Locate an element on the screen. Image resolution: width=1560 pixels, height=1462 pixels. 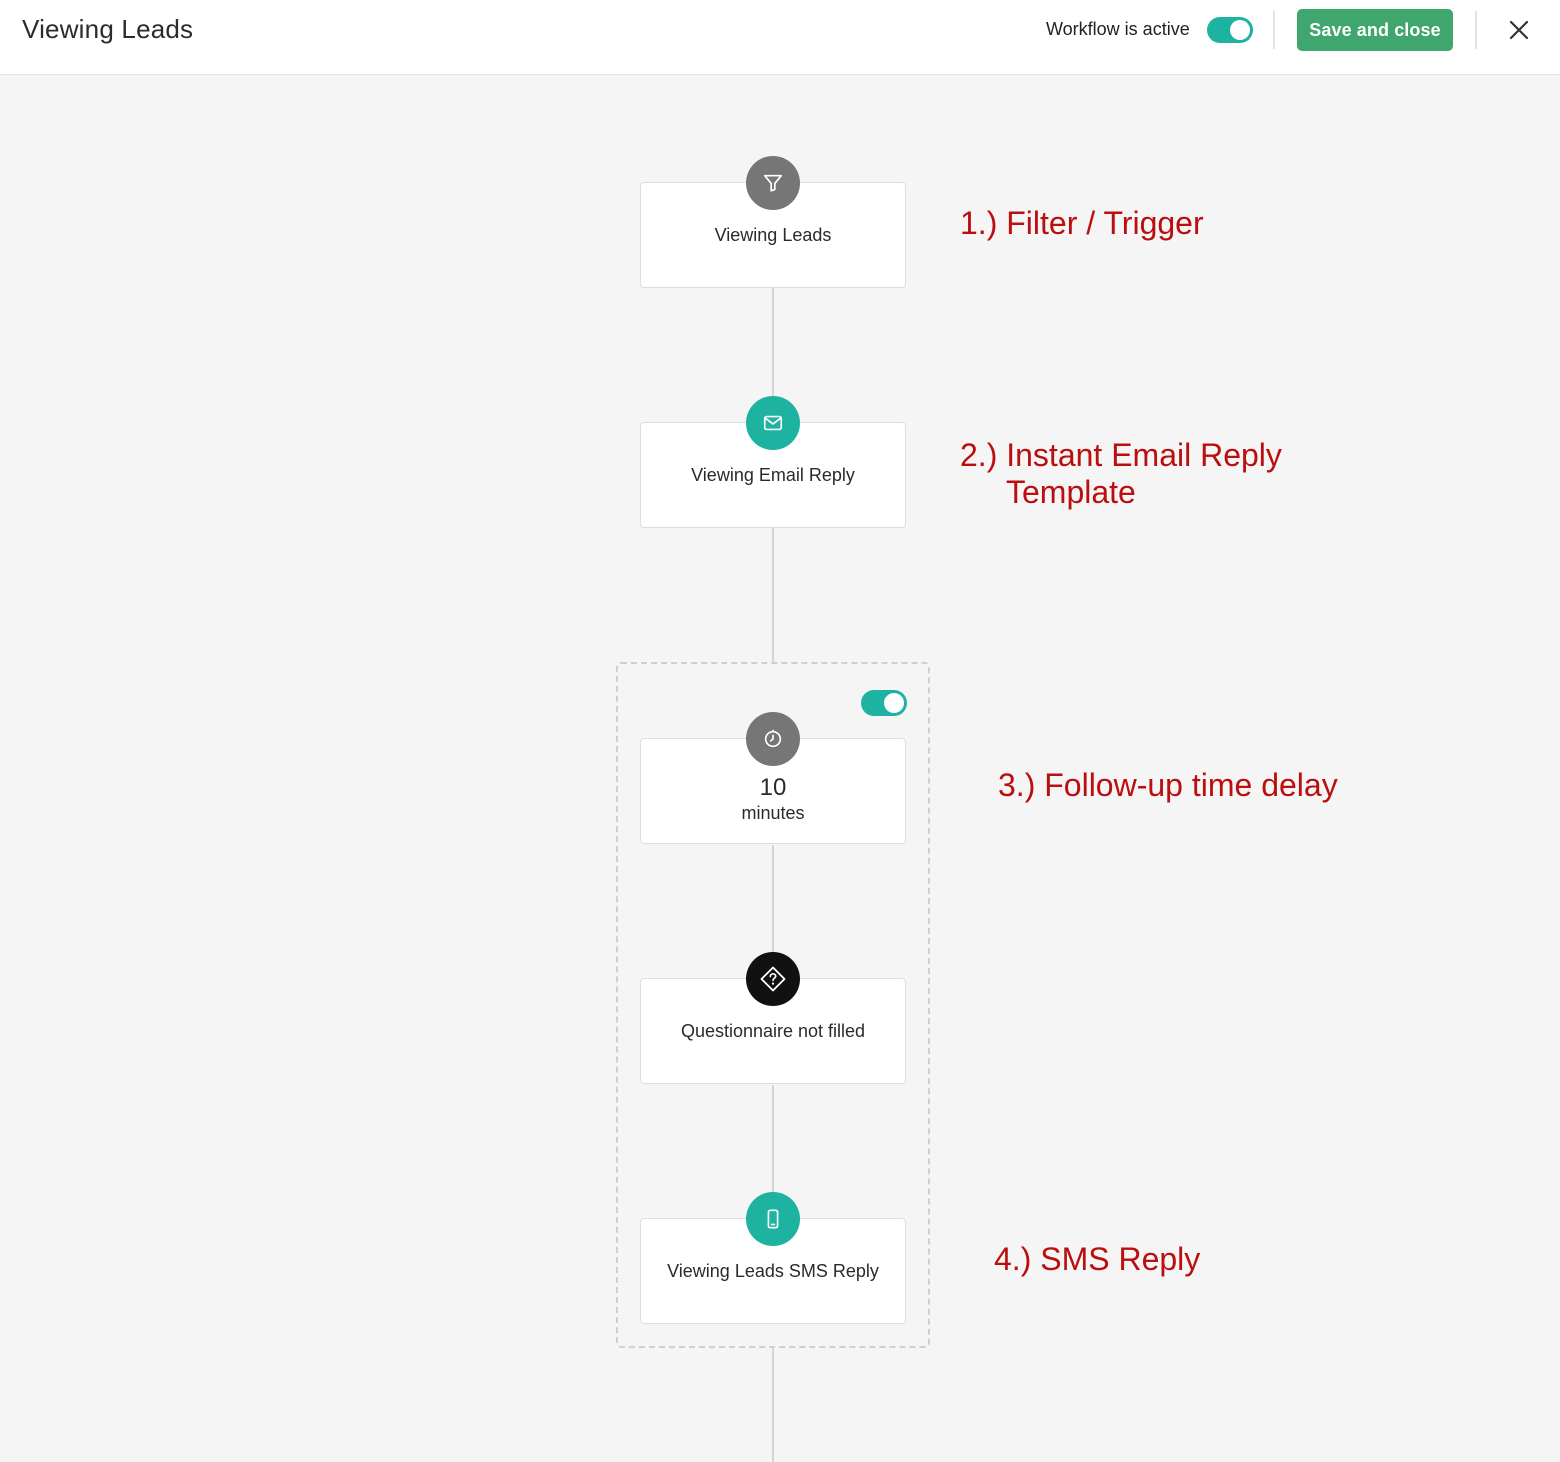
annotation-sms-reply: 4.) SMS Reply is located at coordinates (1097, 1259).